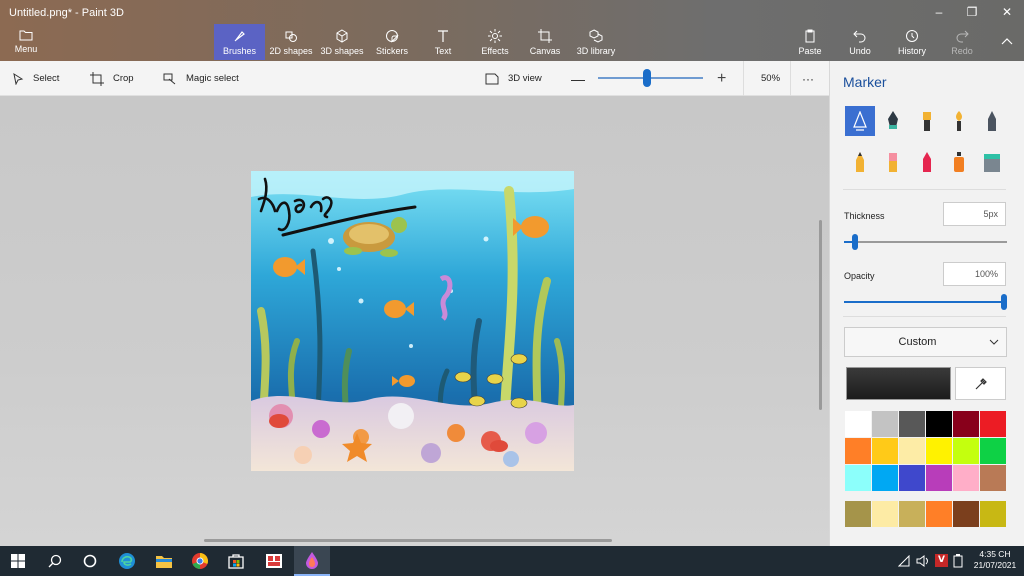 The height and width of the screenshot is (576, 1024). What do you see at coordinates (980, 383) in the screenshot?
I see `eyedropper-button` at bounding box center [980, 383].